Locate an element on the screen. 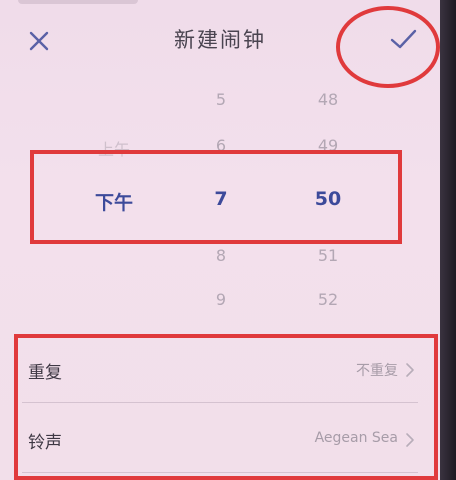 The width and height of the screenshot is (456, 480). minute-selected: 50 is located at coordinates (328, 199).